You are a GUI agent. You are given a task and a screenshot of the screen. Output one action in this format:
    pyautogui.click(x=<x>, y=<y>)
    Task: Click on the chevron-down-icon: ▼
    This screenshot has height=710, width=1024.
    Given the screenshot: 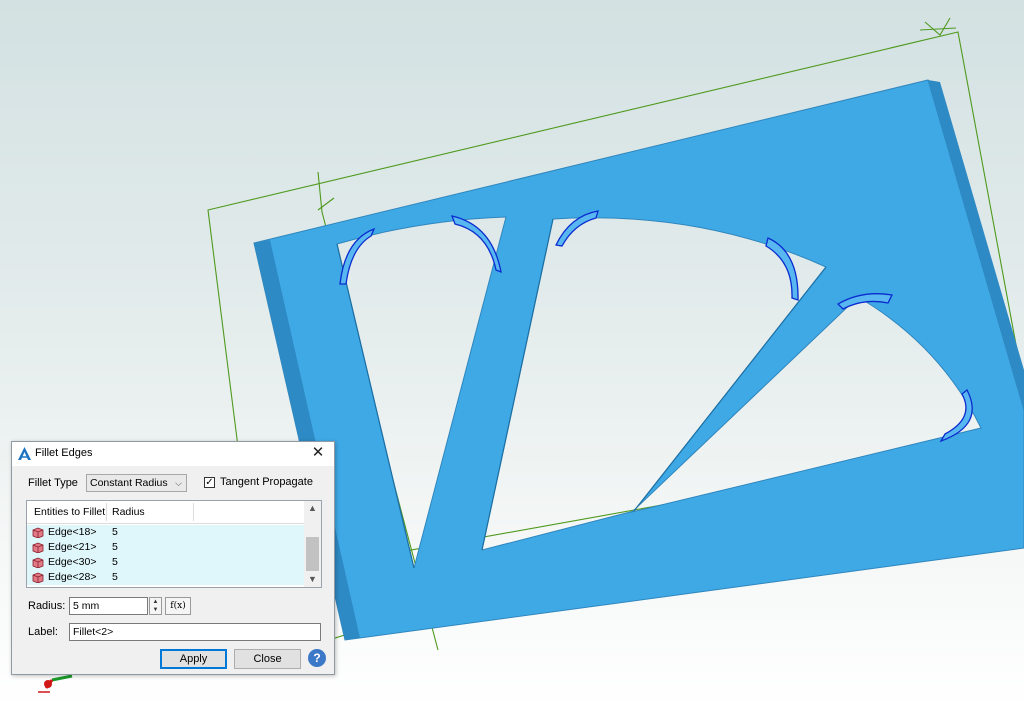 What is the action you would take?
    pyautogui.click(x=312, y=579)
    